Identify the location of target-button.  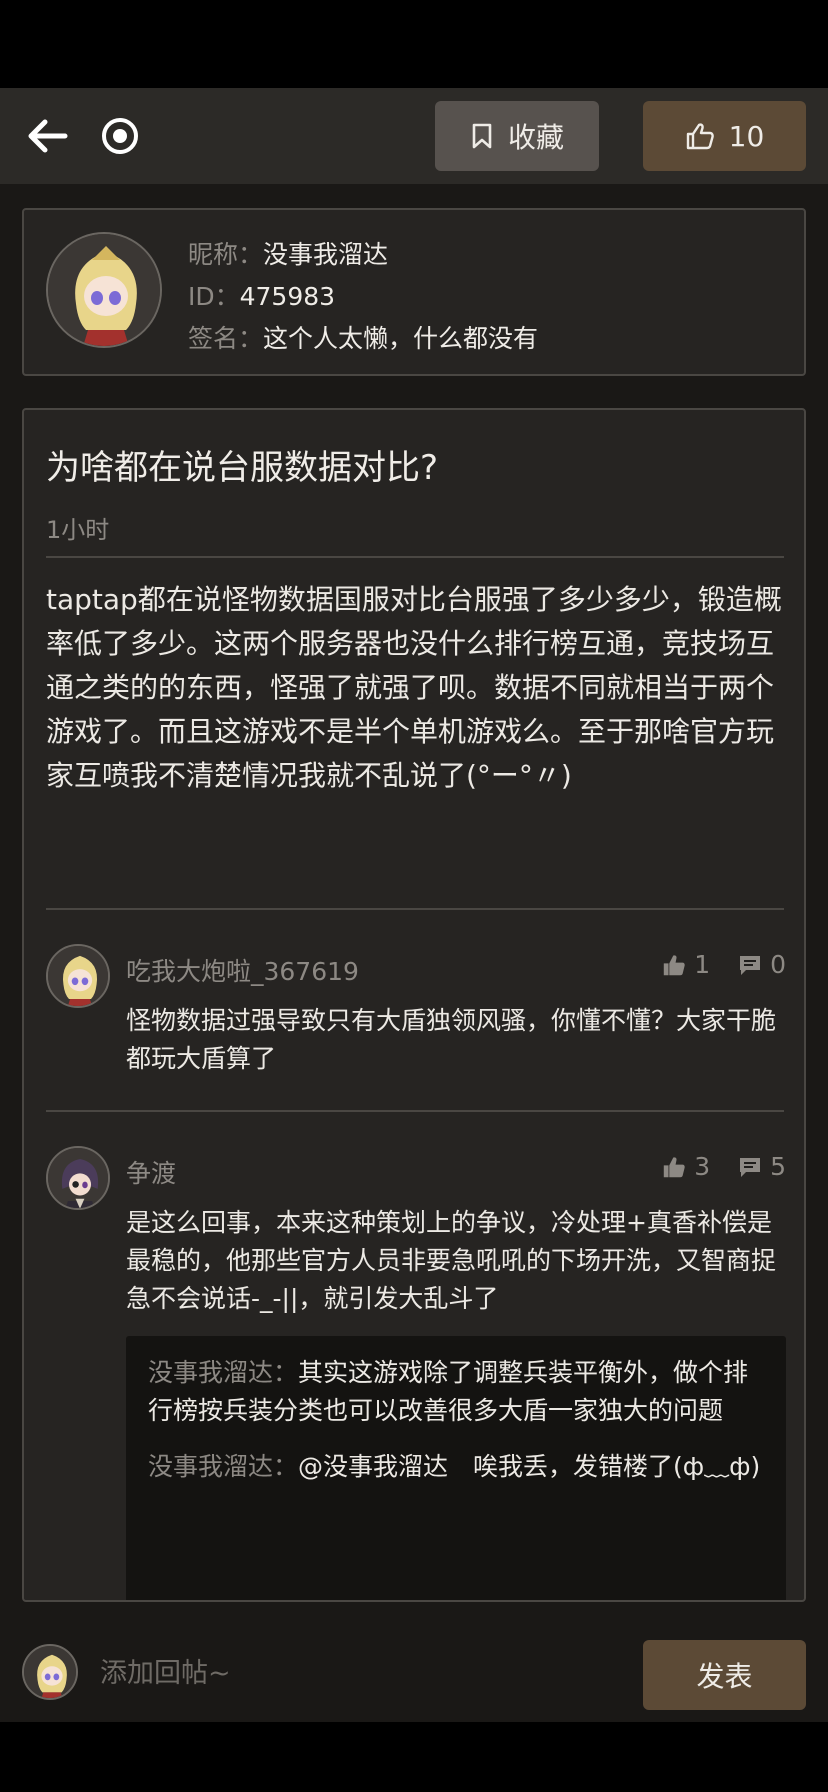
(120, 136).